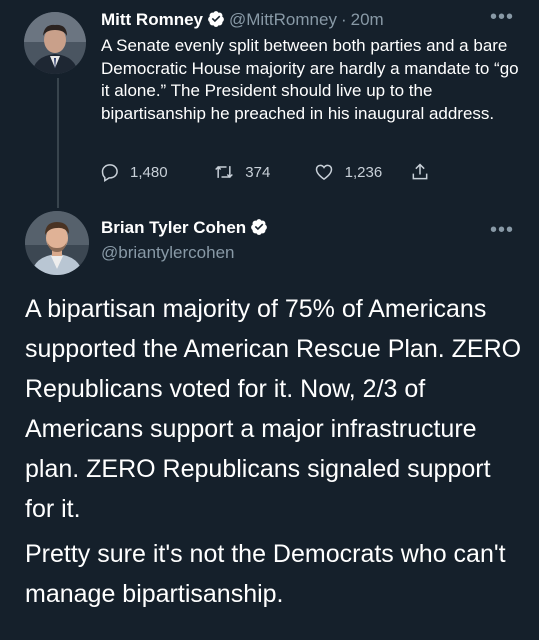 This screenshot has width=539, height=640. I want to click on tweet1-actions: 1,480 374 1,236, so click(270, 172).